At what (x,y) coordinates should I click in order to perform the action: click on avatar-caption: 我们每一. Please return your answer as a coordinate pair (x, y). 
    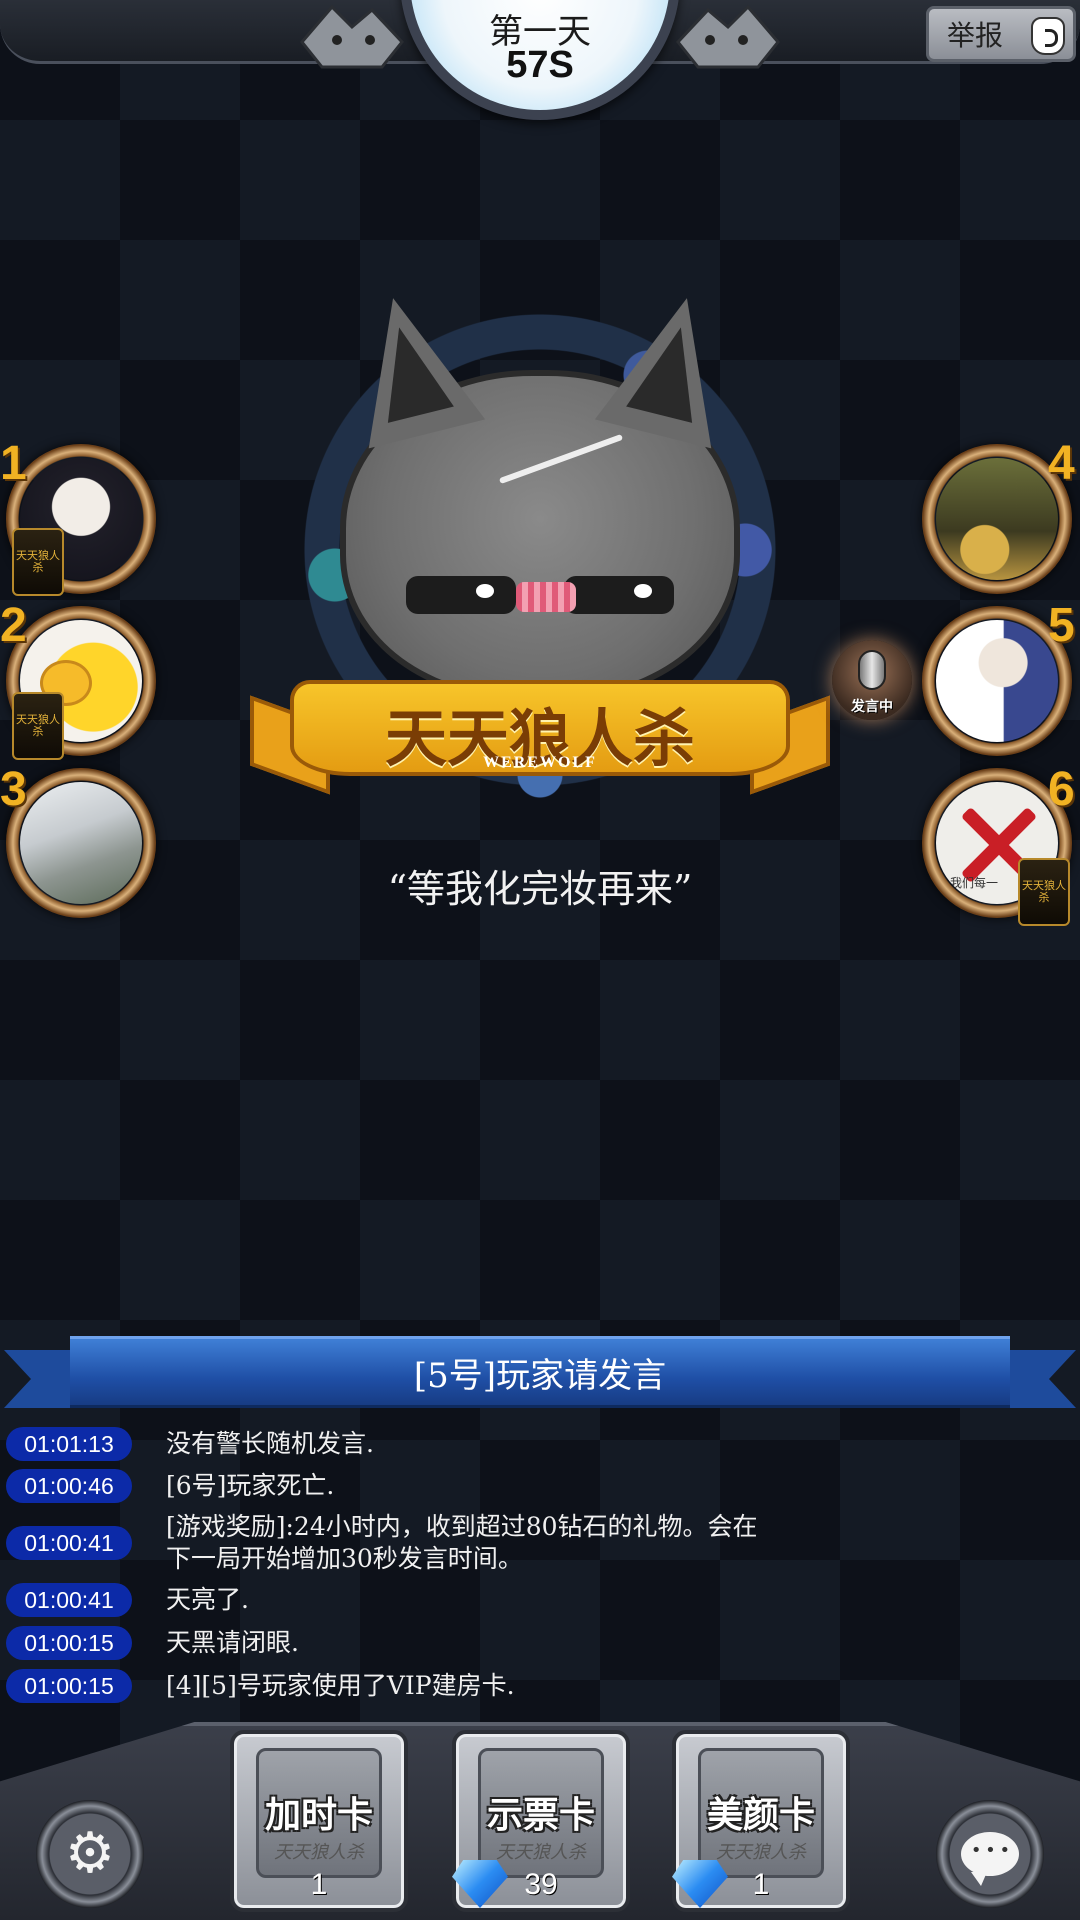
    Looking at the image, I should click on (974, 883).